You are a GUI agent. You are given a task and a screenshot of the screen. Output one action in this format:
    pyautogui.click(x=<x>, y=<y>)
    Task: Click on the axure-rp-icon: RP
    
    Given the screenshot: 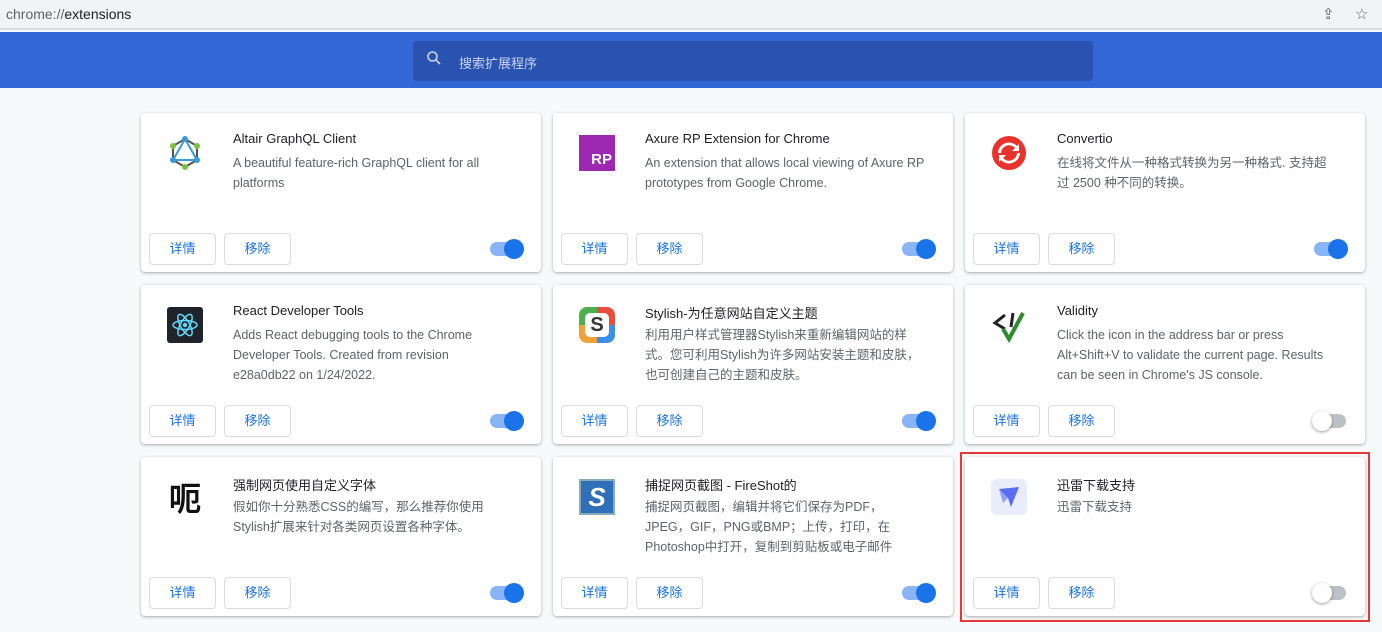 What is the action you would take?
    pyautogui.click(x=597, y=153)
    